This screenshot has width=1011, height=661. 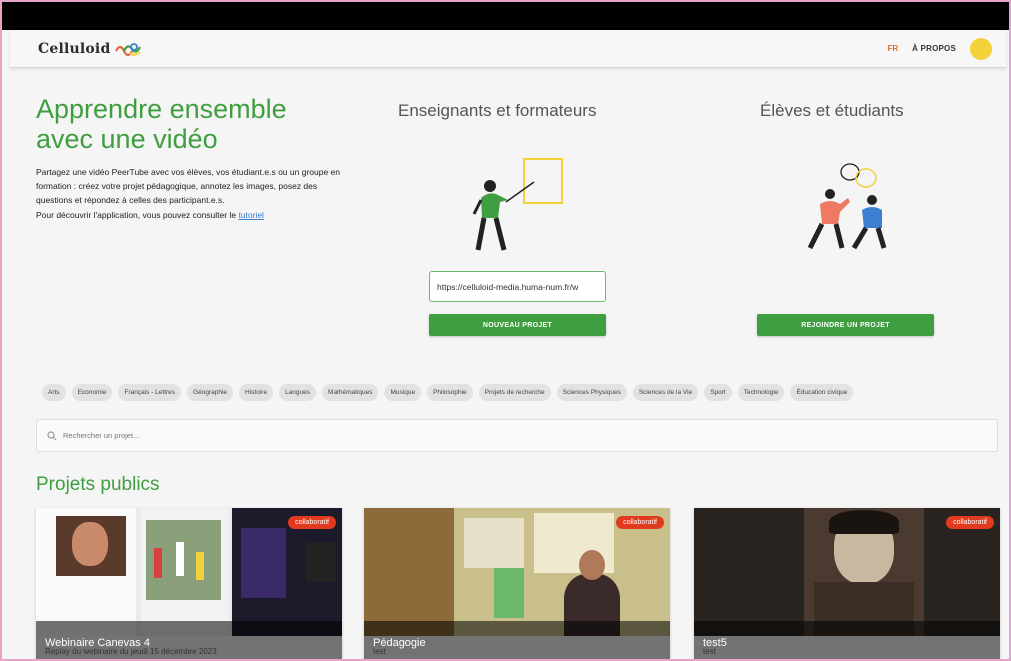 What do you see at coordinates (150, 392) in the screenshot?
I see `category-chip: Français - Lettres` at bounding box center [150, 392].